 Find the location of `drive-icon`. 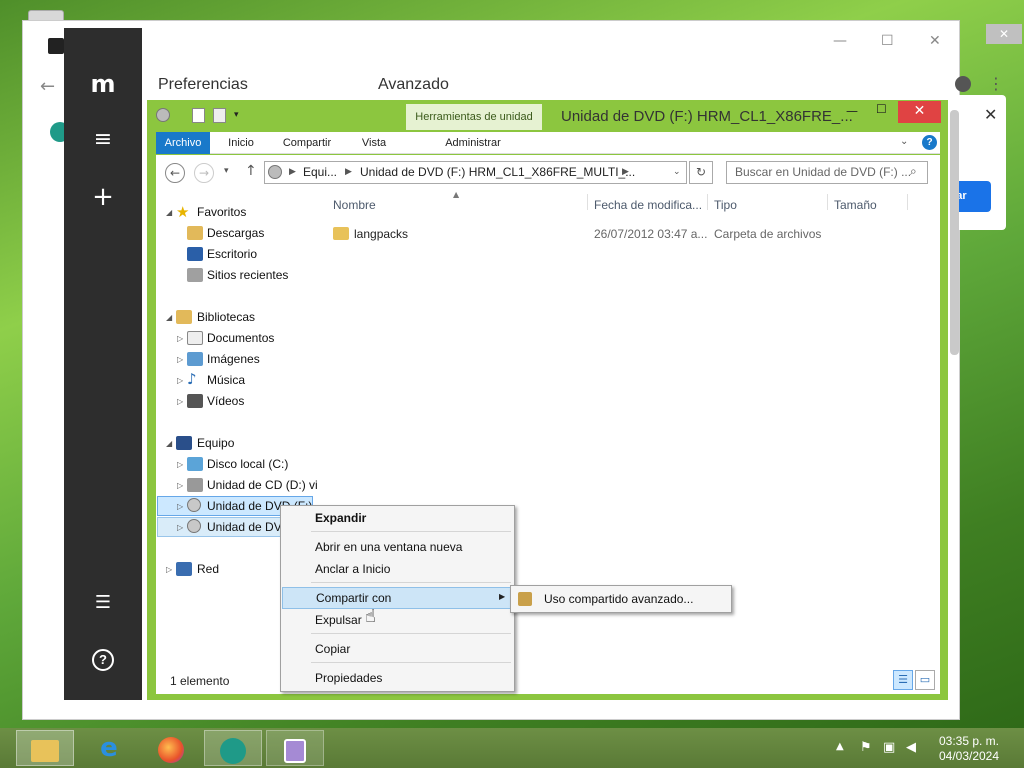

drive-icon is located at coordinates (163, 115).